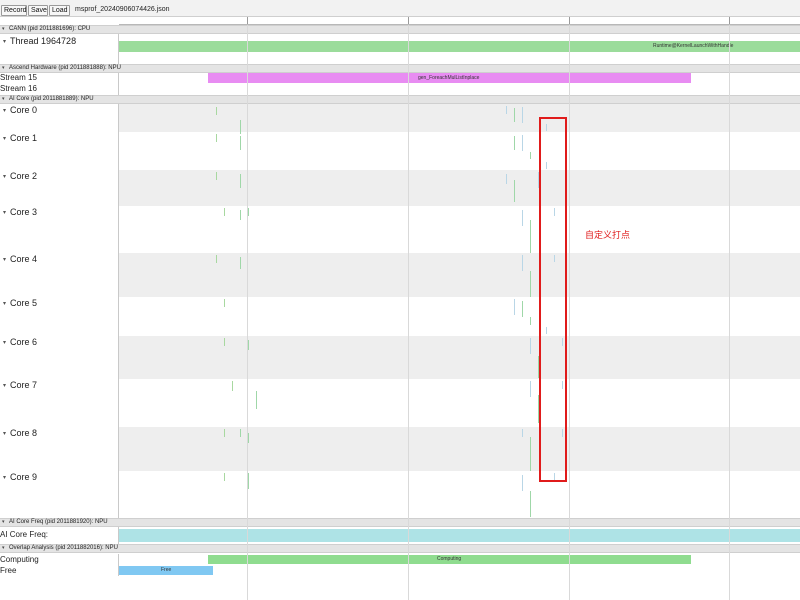  Describe the element at coordinates (38, 10) in the screenshot. I see `save-button: Save` at that location.